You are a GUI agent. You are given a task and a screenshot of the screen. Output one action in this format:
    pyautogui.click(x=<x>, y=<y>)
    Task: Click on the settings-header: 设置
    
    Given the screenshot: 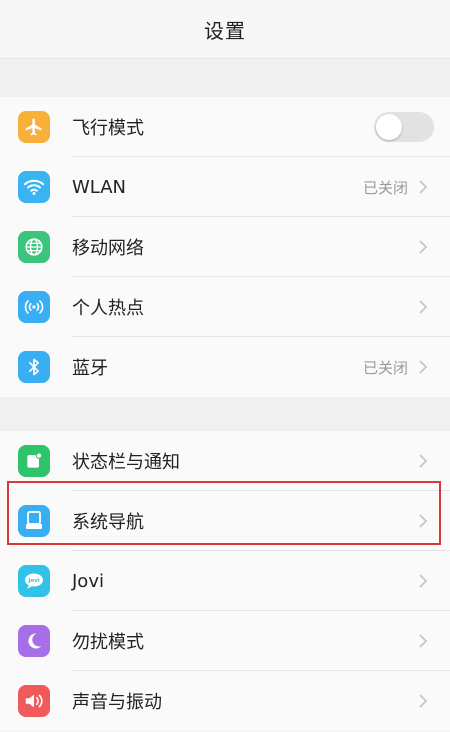 What is the action you would take?
    pyautogui.click(x=225, y=29)
    